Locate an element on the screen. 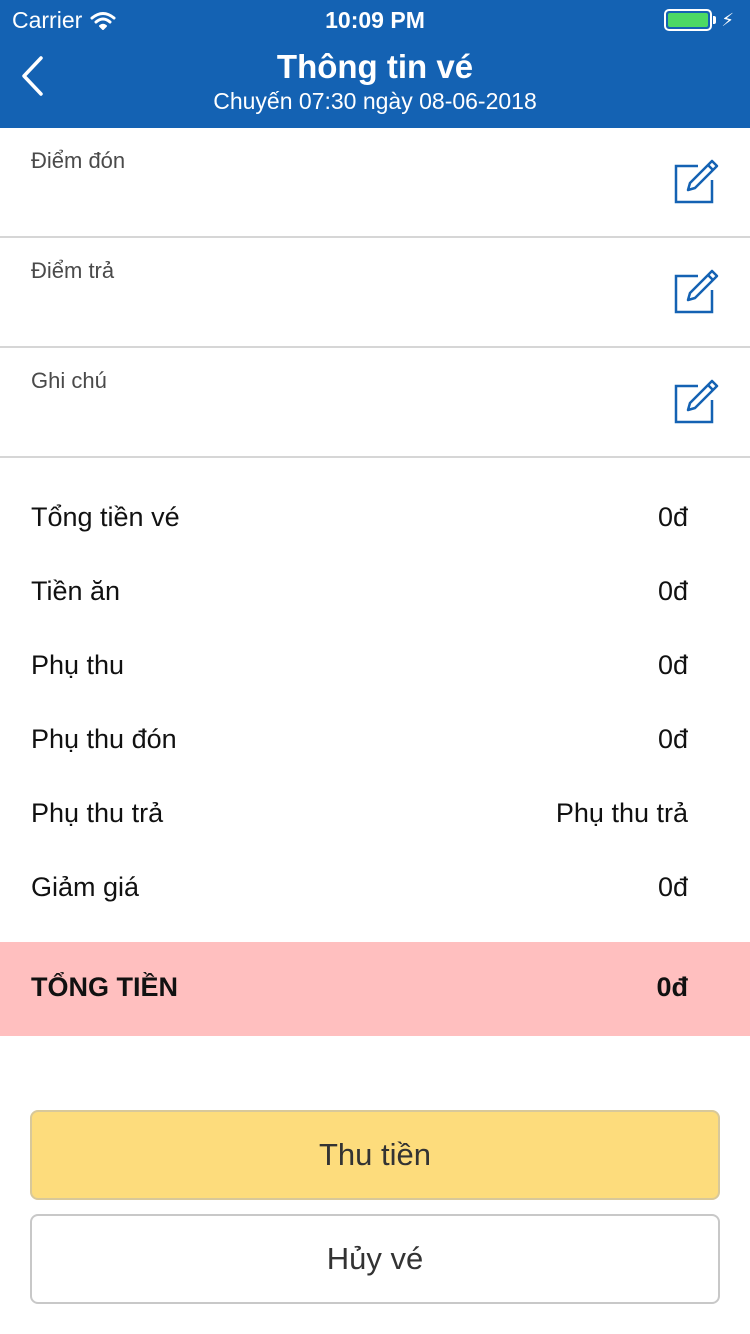  dropoff-point-row: Điểm trả is located at coordinates (375, 293).